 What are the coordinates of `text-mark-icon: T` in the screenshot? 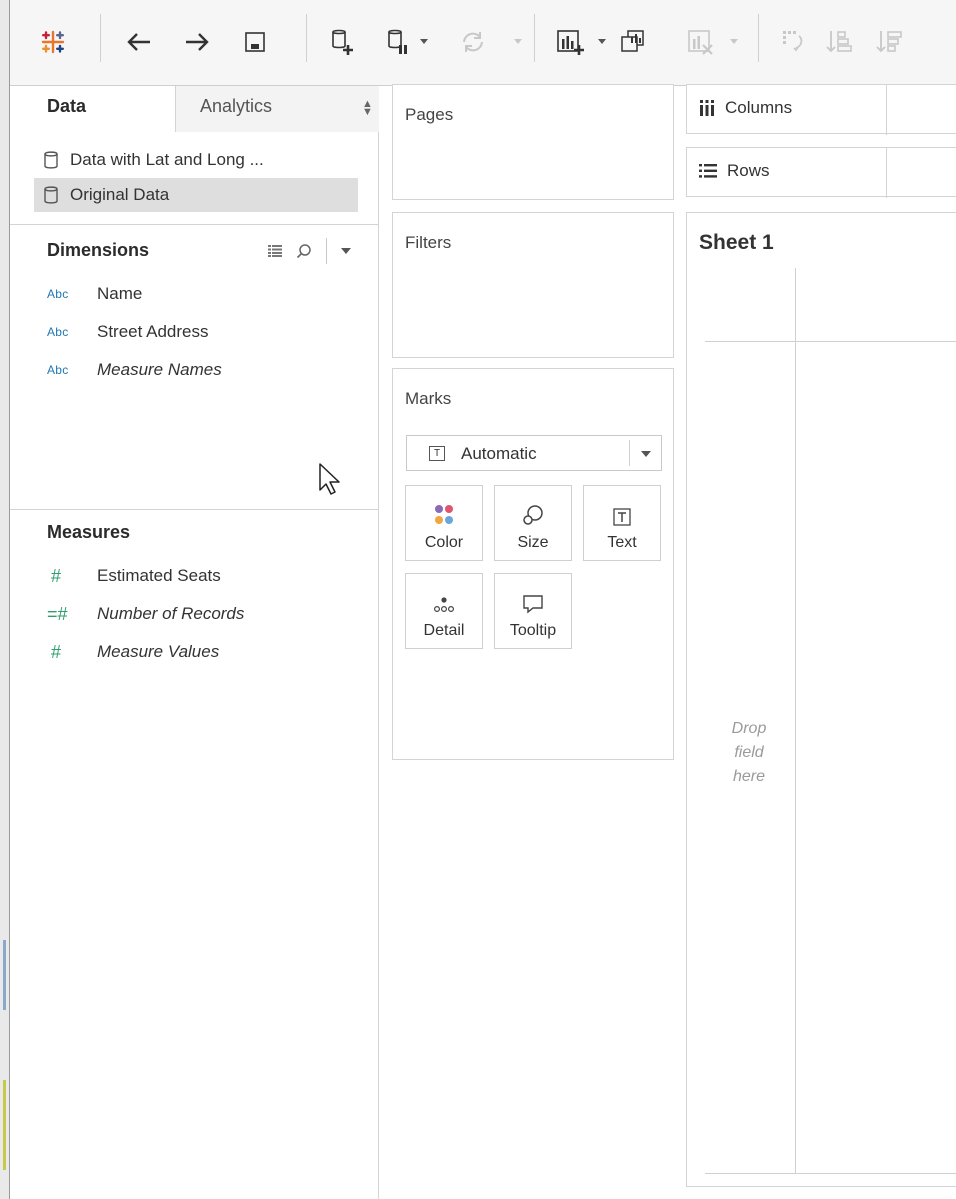 It's located at (437, 453).